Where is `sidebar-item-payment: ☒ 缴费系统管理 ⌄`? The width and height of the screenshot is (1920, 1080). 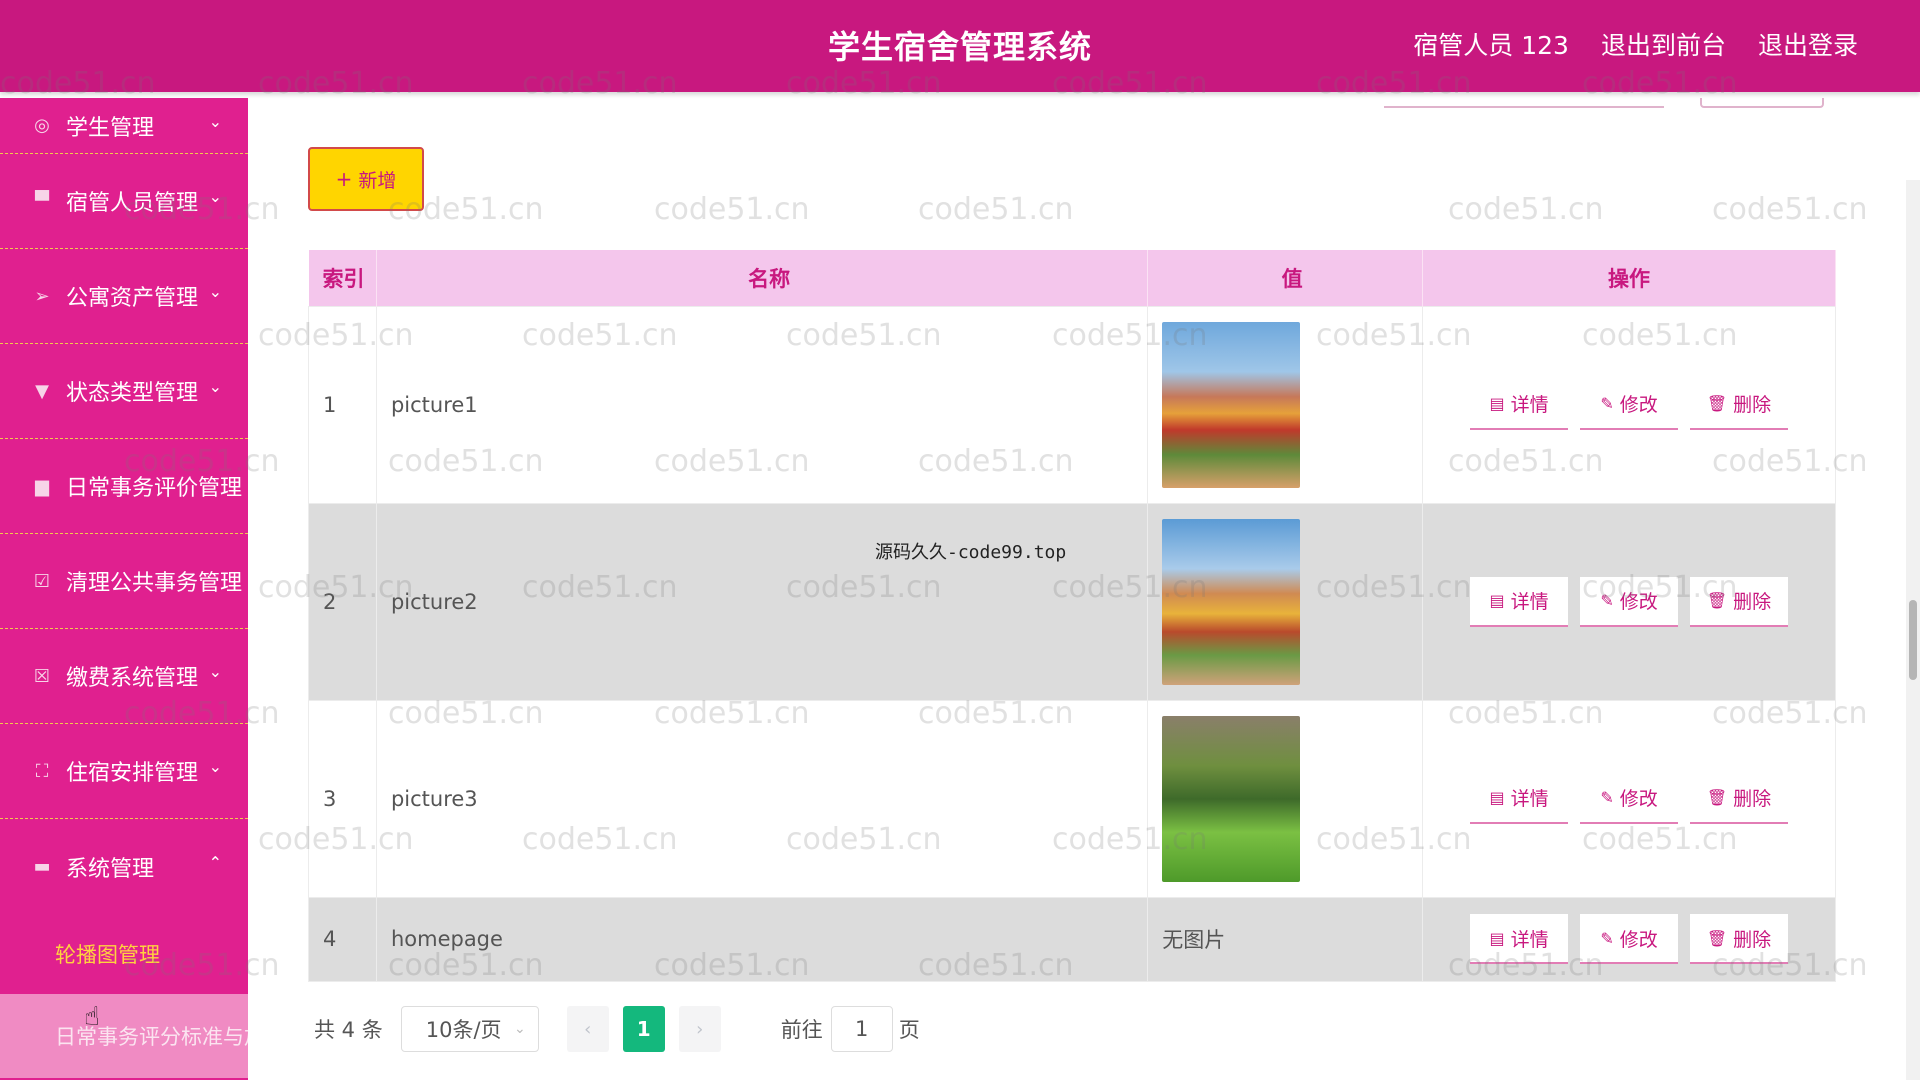
sidebar-item-payment: ☒ 缴费系统管理 ⌄ is located at coordinates (124, 676).